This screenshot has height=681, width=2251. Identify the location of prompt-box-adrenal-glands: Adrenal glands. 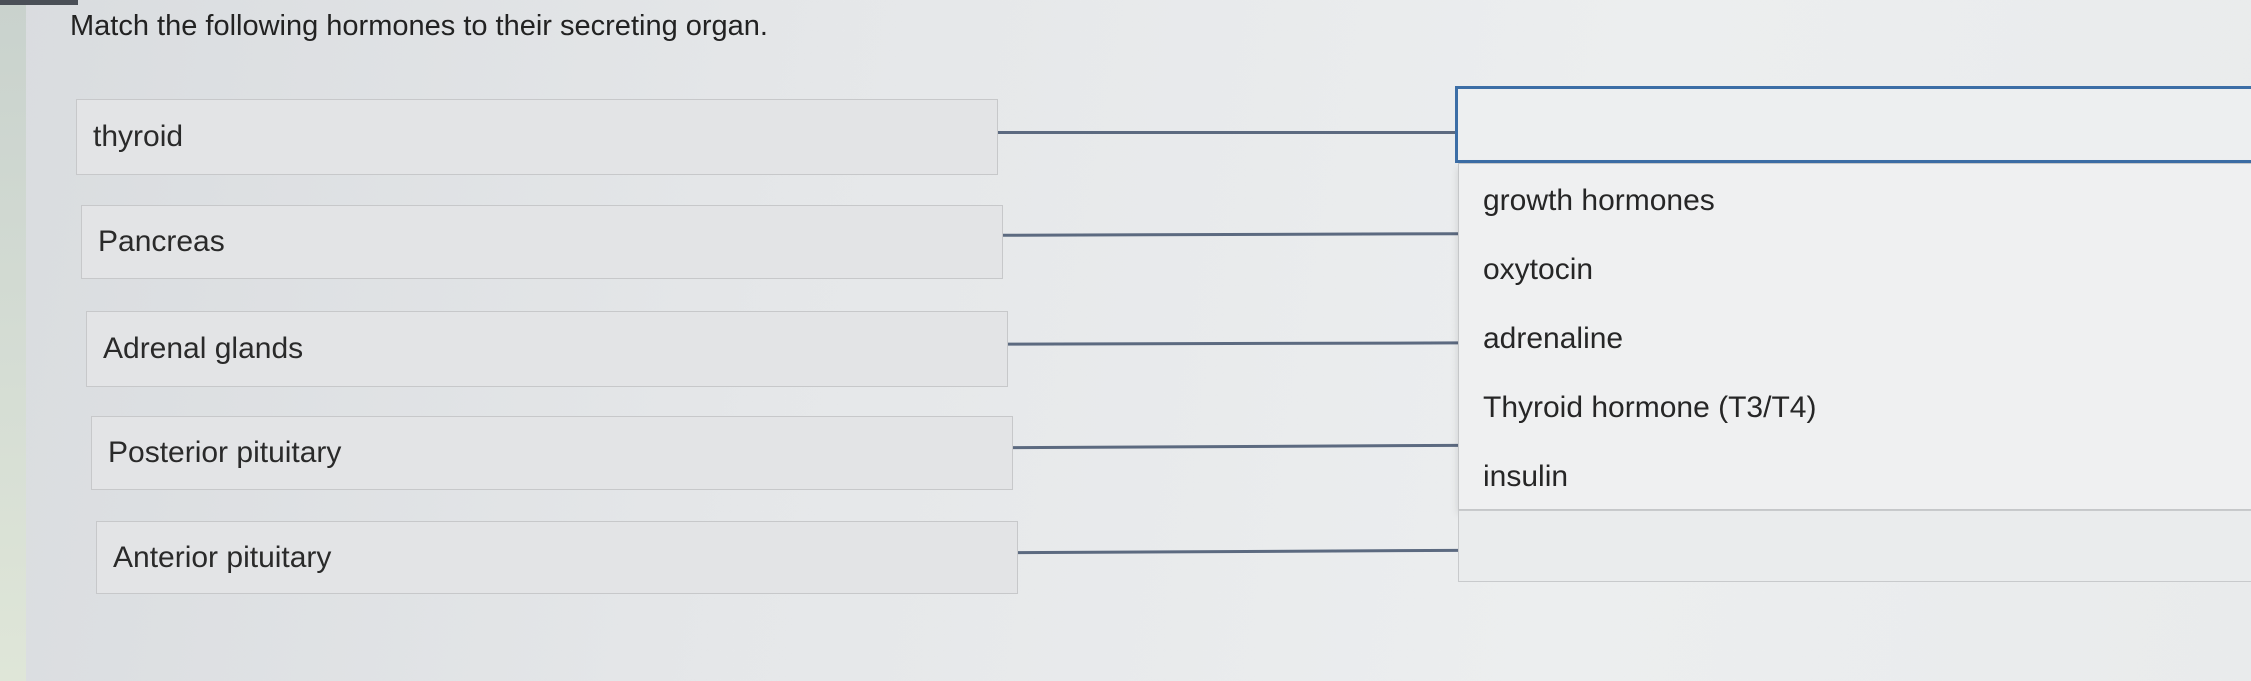
(547, 349).